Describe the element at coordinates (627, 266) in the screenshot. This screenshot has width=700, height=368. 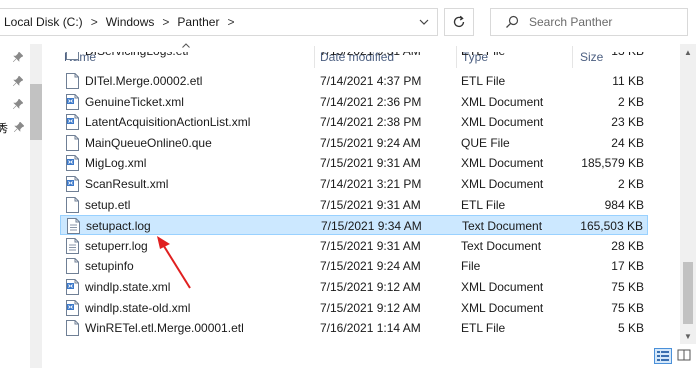
I see `file-size: 17 KB` at that location.